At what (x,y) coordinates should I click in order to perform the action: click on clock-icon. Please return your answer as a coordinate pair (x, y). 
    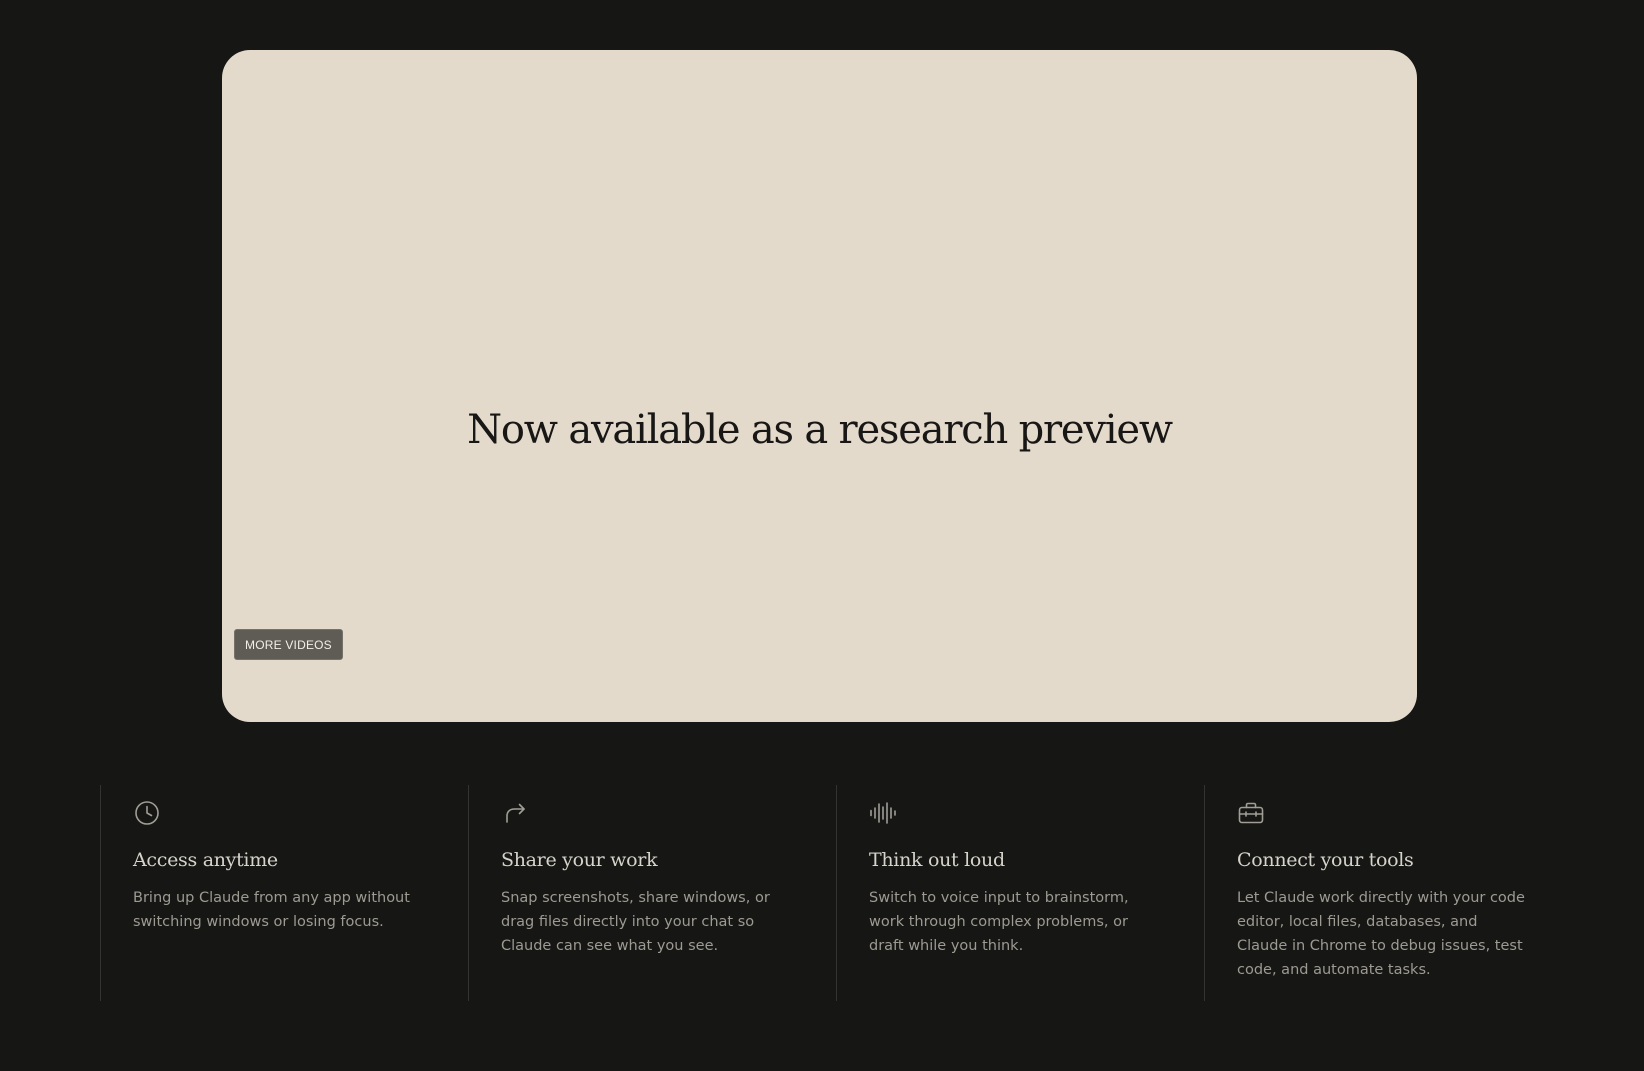
    Looking at the image, I should click on (147, 813).